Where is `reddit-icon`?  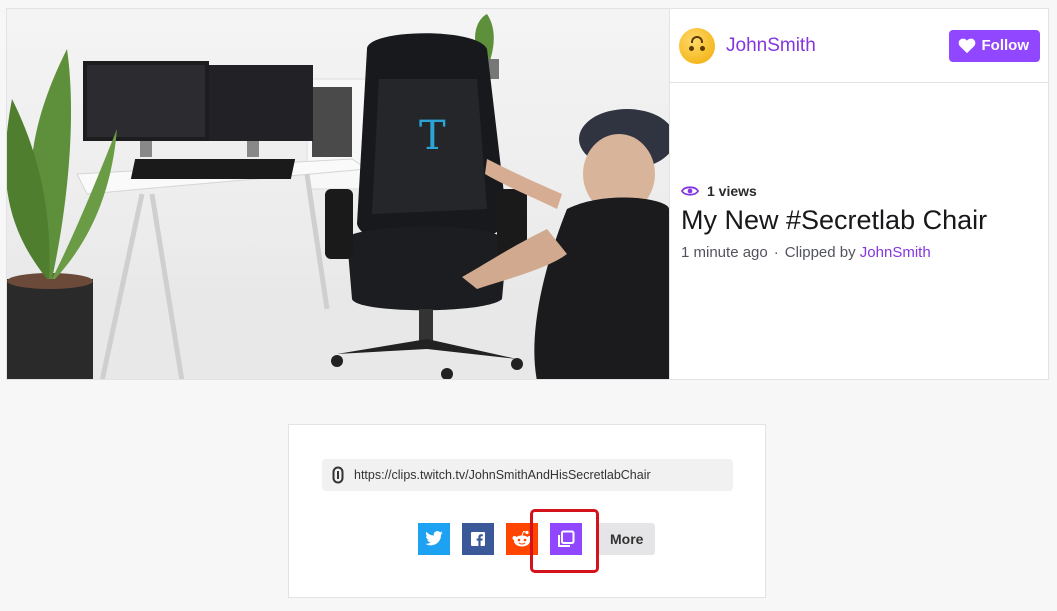 reddit-icon is located at coordinates (522, 539).